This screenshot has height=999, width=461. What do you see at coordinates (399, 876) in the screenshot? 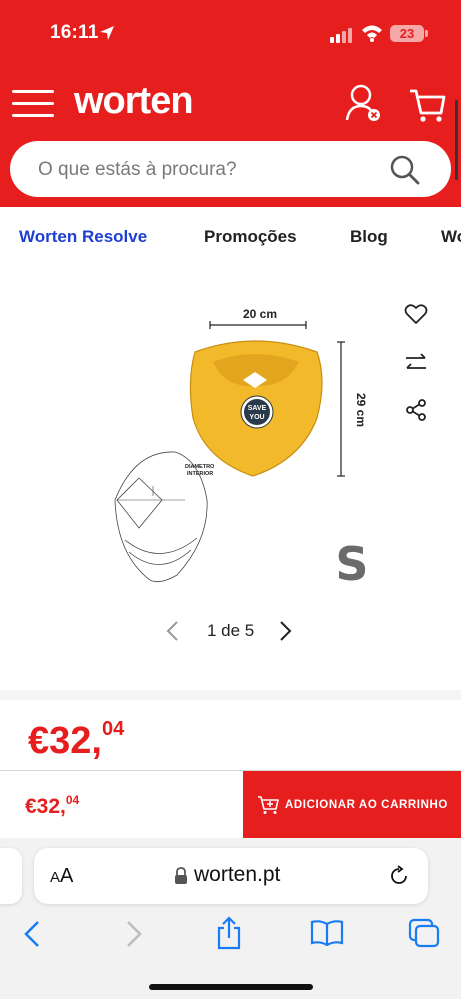
I see `reload-icon` at bounding box center [399, 876].